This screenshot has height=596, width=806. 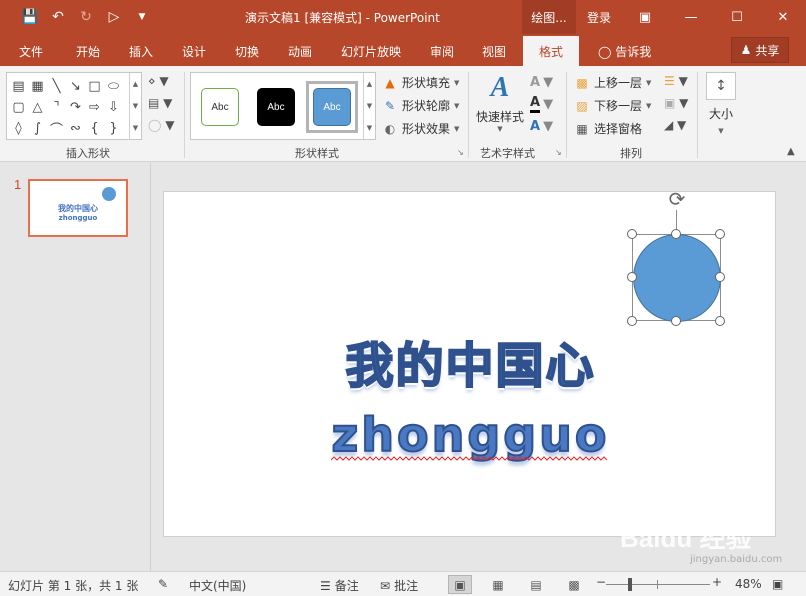 I want to click on tab-view: 视图, so click(x=494, y=51).